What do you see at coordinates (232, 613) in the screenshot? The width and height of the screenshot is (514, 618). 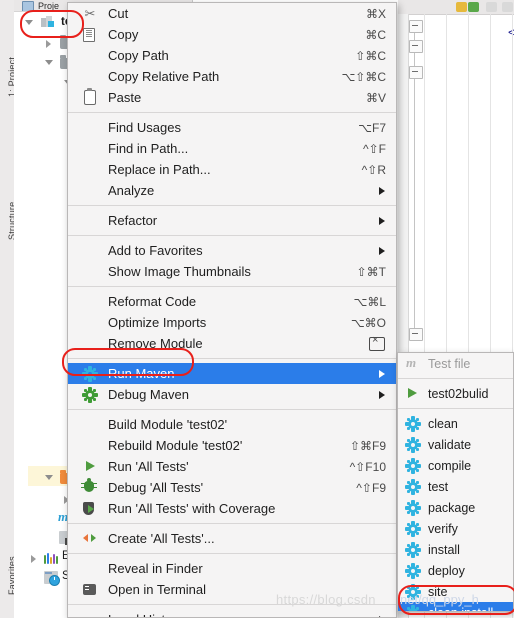 I see `menu-item-local-history: Local History` at bounding box center [232, 613].